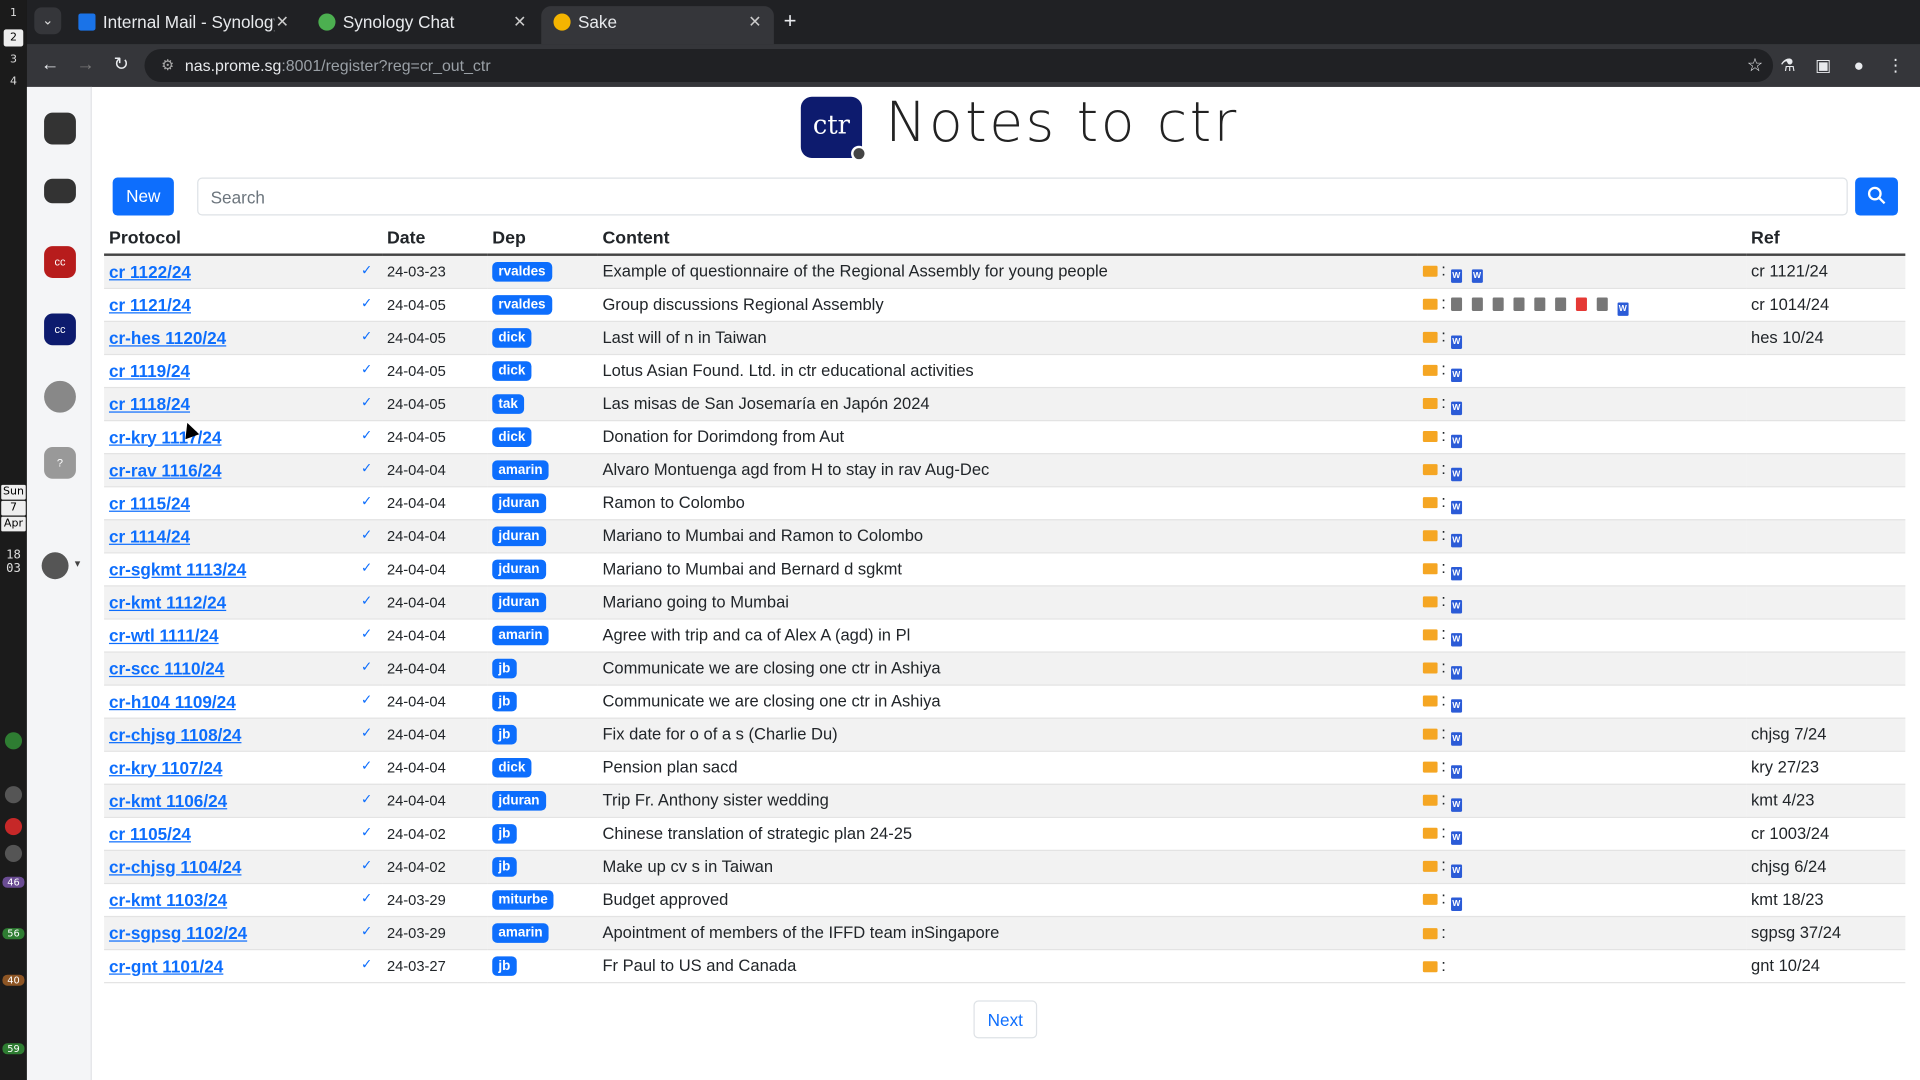 This screenshot has width=1920, height=1080. What do you see at coordinates (1007, 239) in the screenshot?
I see `col-content: Content` at bounding box center [1007, 239].